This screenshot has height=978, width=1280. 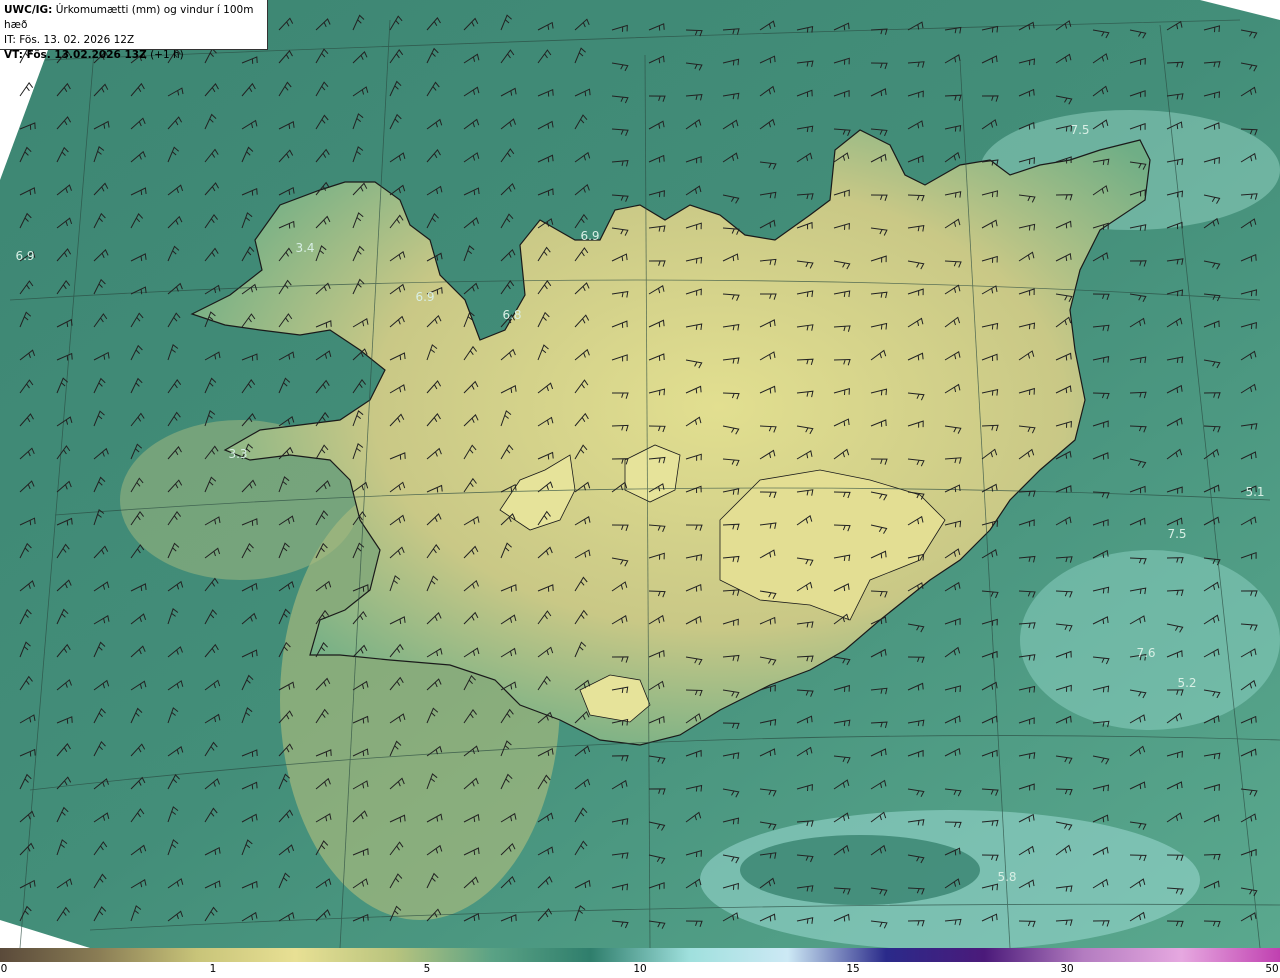 I want to click on color-legend: 0 1 5 10 15 30 50, so click(x=640, y=963).